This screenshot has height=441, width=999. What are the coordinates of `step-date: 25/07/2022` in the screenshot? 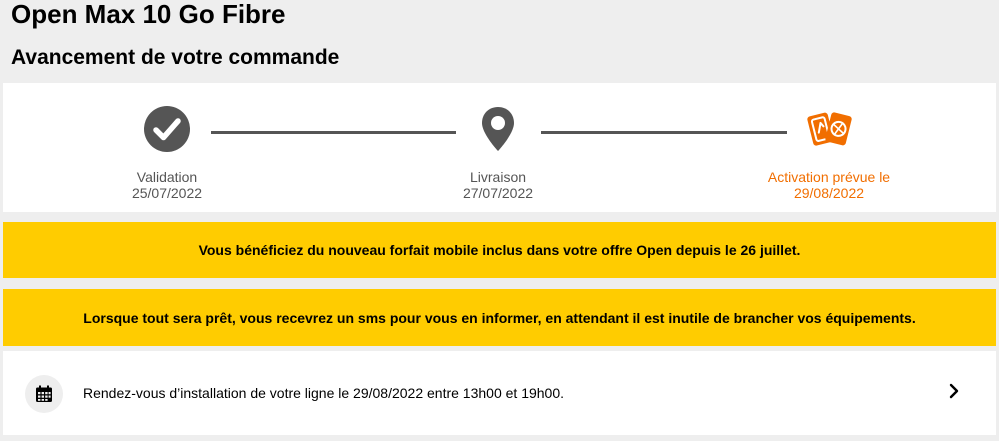 It's located at (167, 193).